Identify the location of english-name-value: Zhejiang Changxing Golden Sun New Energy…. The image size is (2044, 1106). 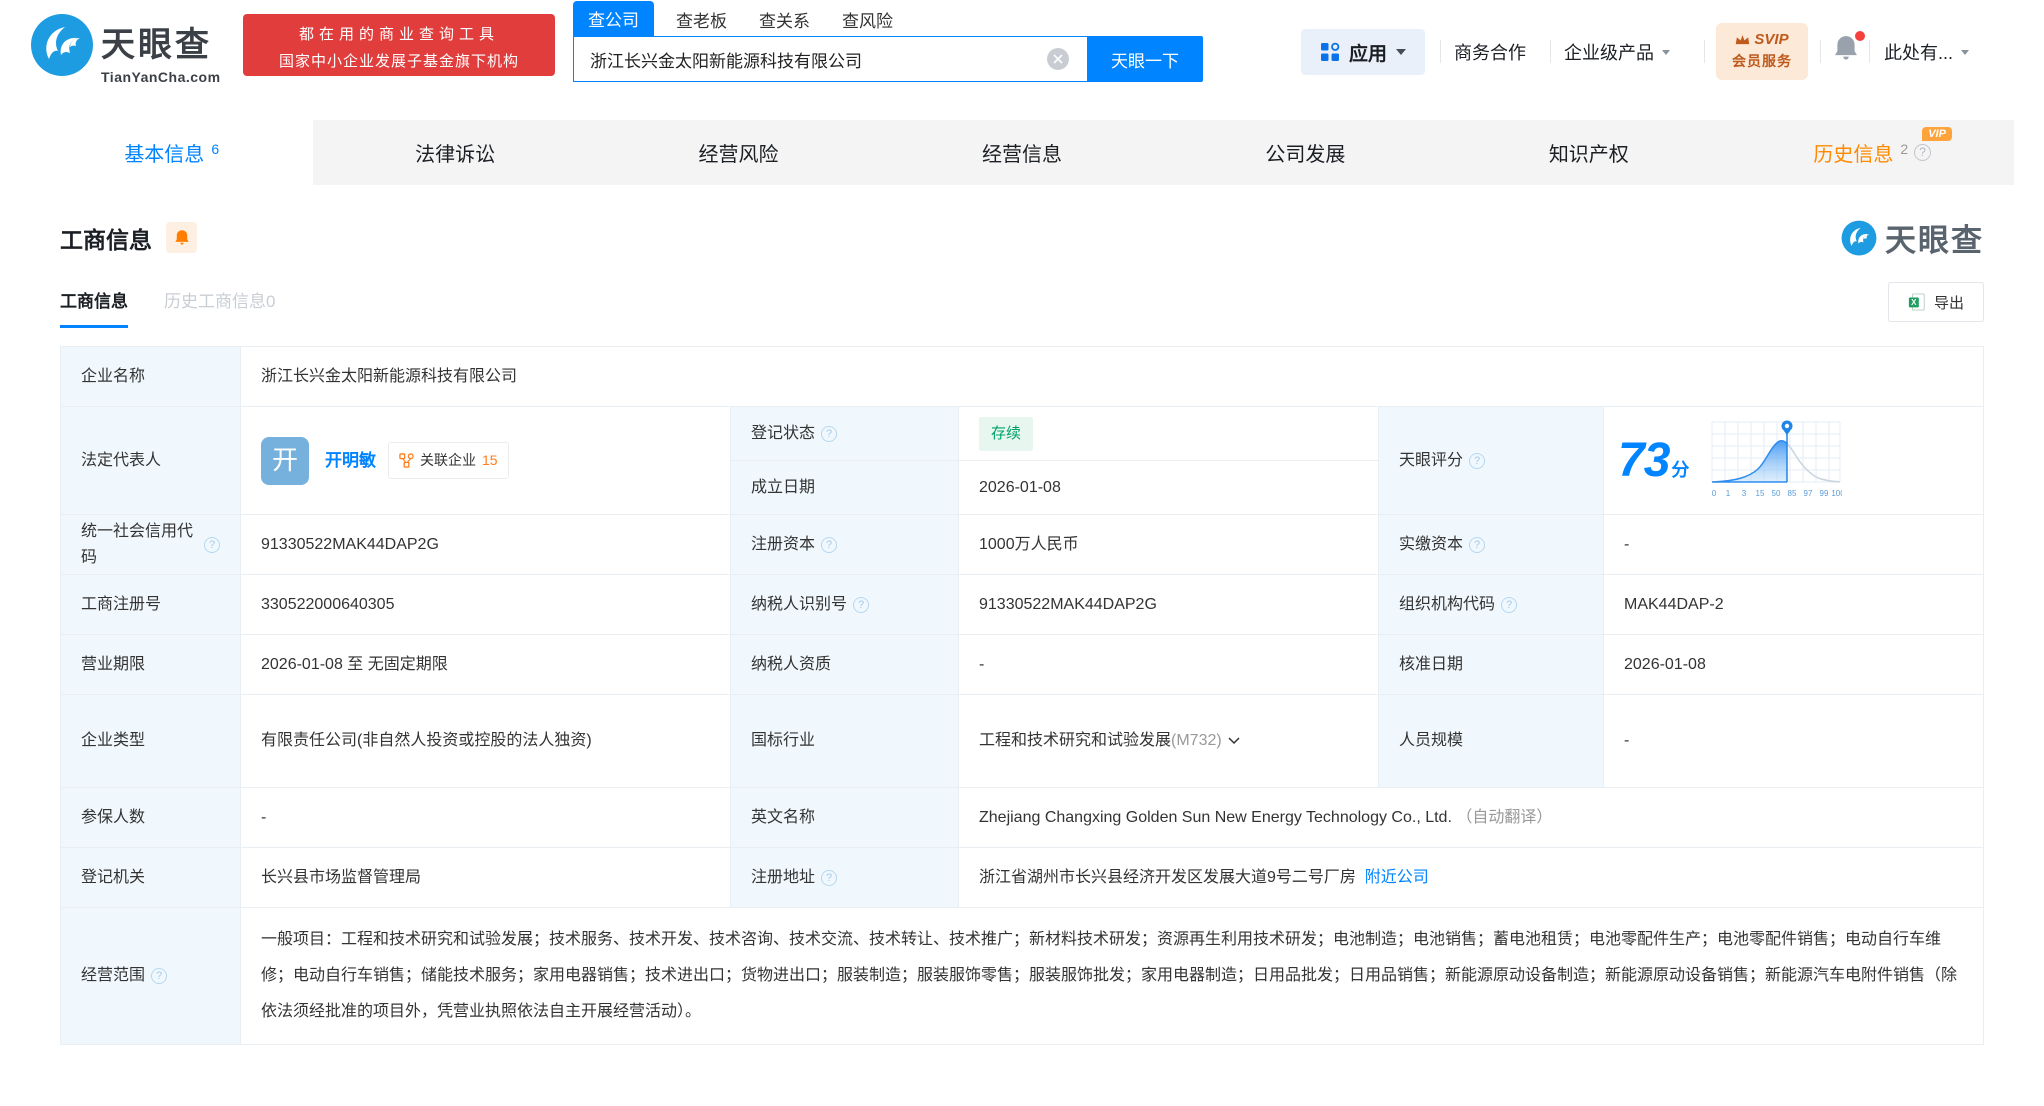
(1266, 817).